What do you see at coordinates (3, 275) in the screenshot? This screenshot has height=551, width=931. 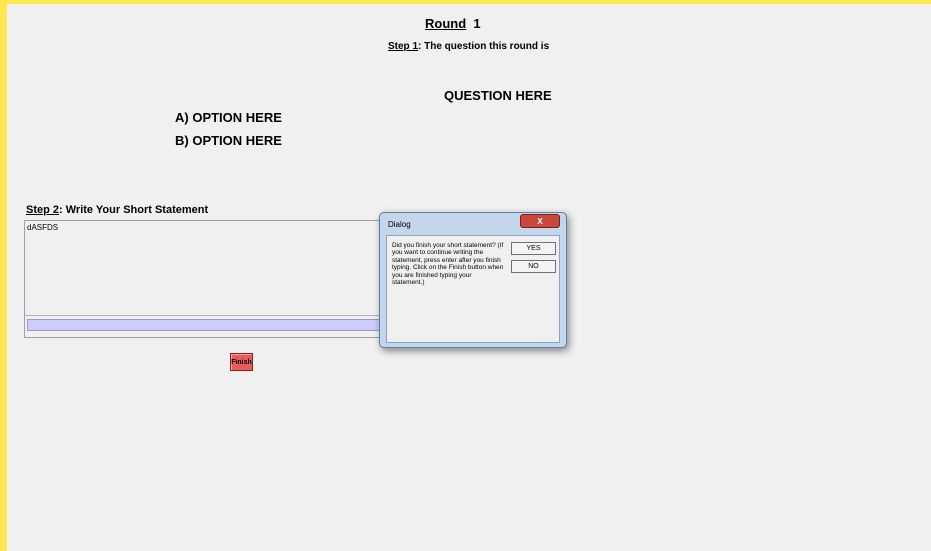 I see `left-border` at bounding box center [3, 275].